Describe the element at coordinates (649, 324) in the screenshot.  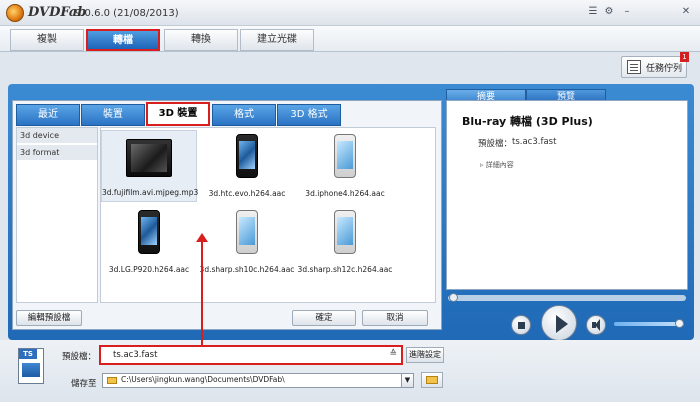
I see `volume-slider` at that location.